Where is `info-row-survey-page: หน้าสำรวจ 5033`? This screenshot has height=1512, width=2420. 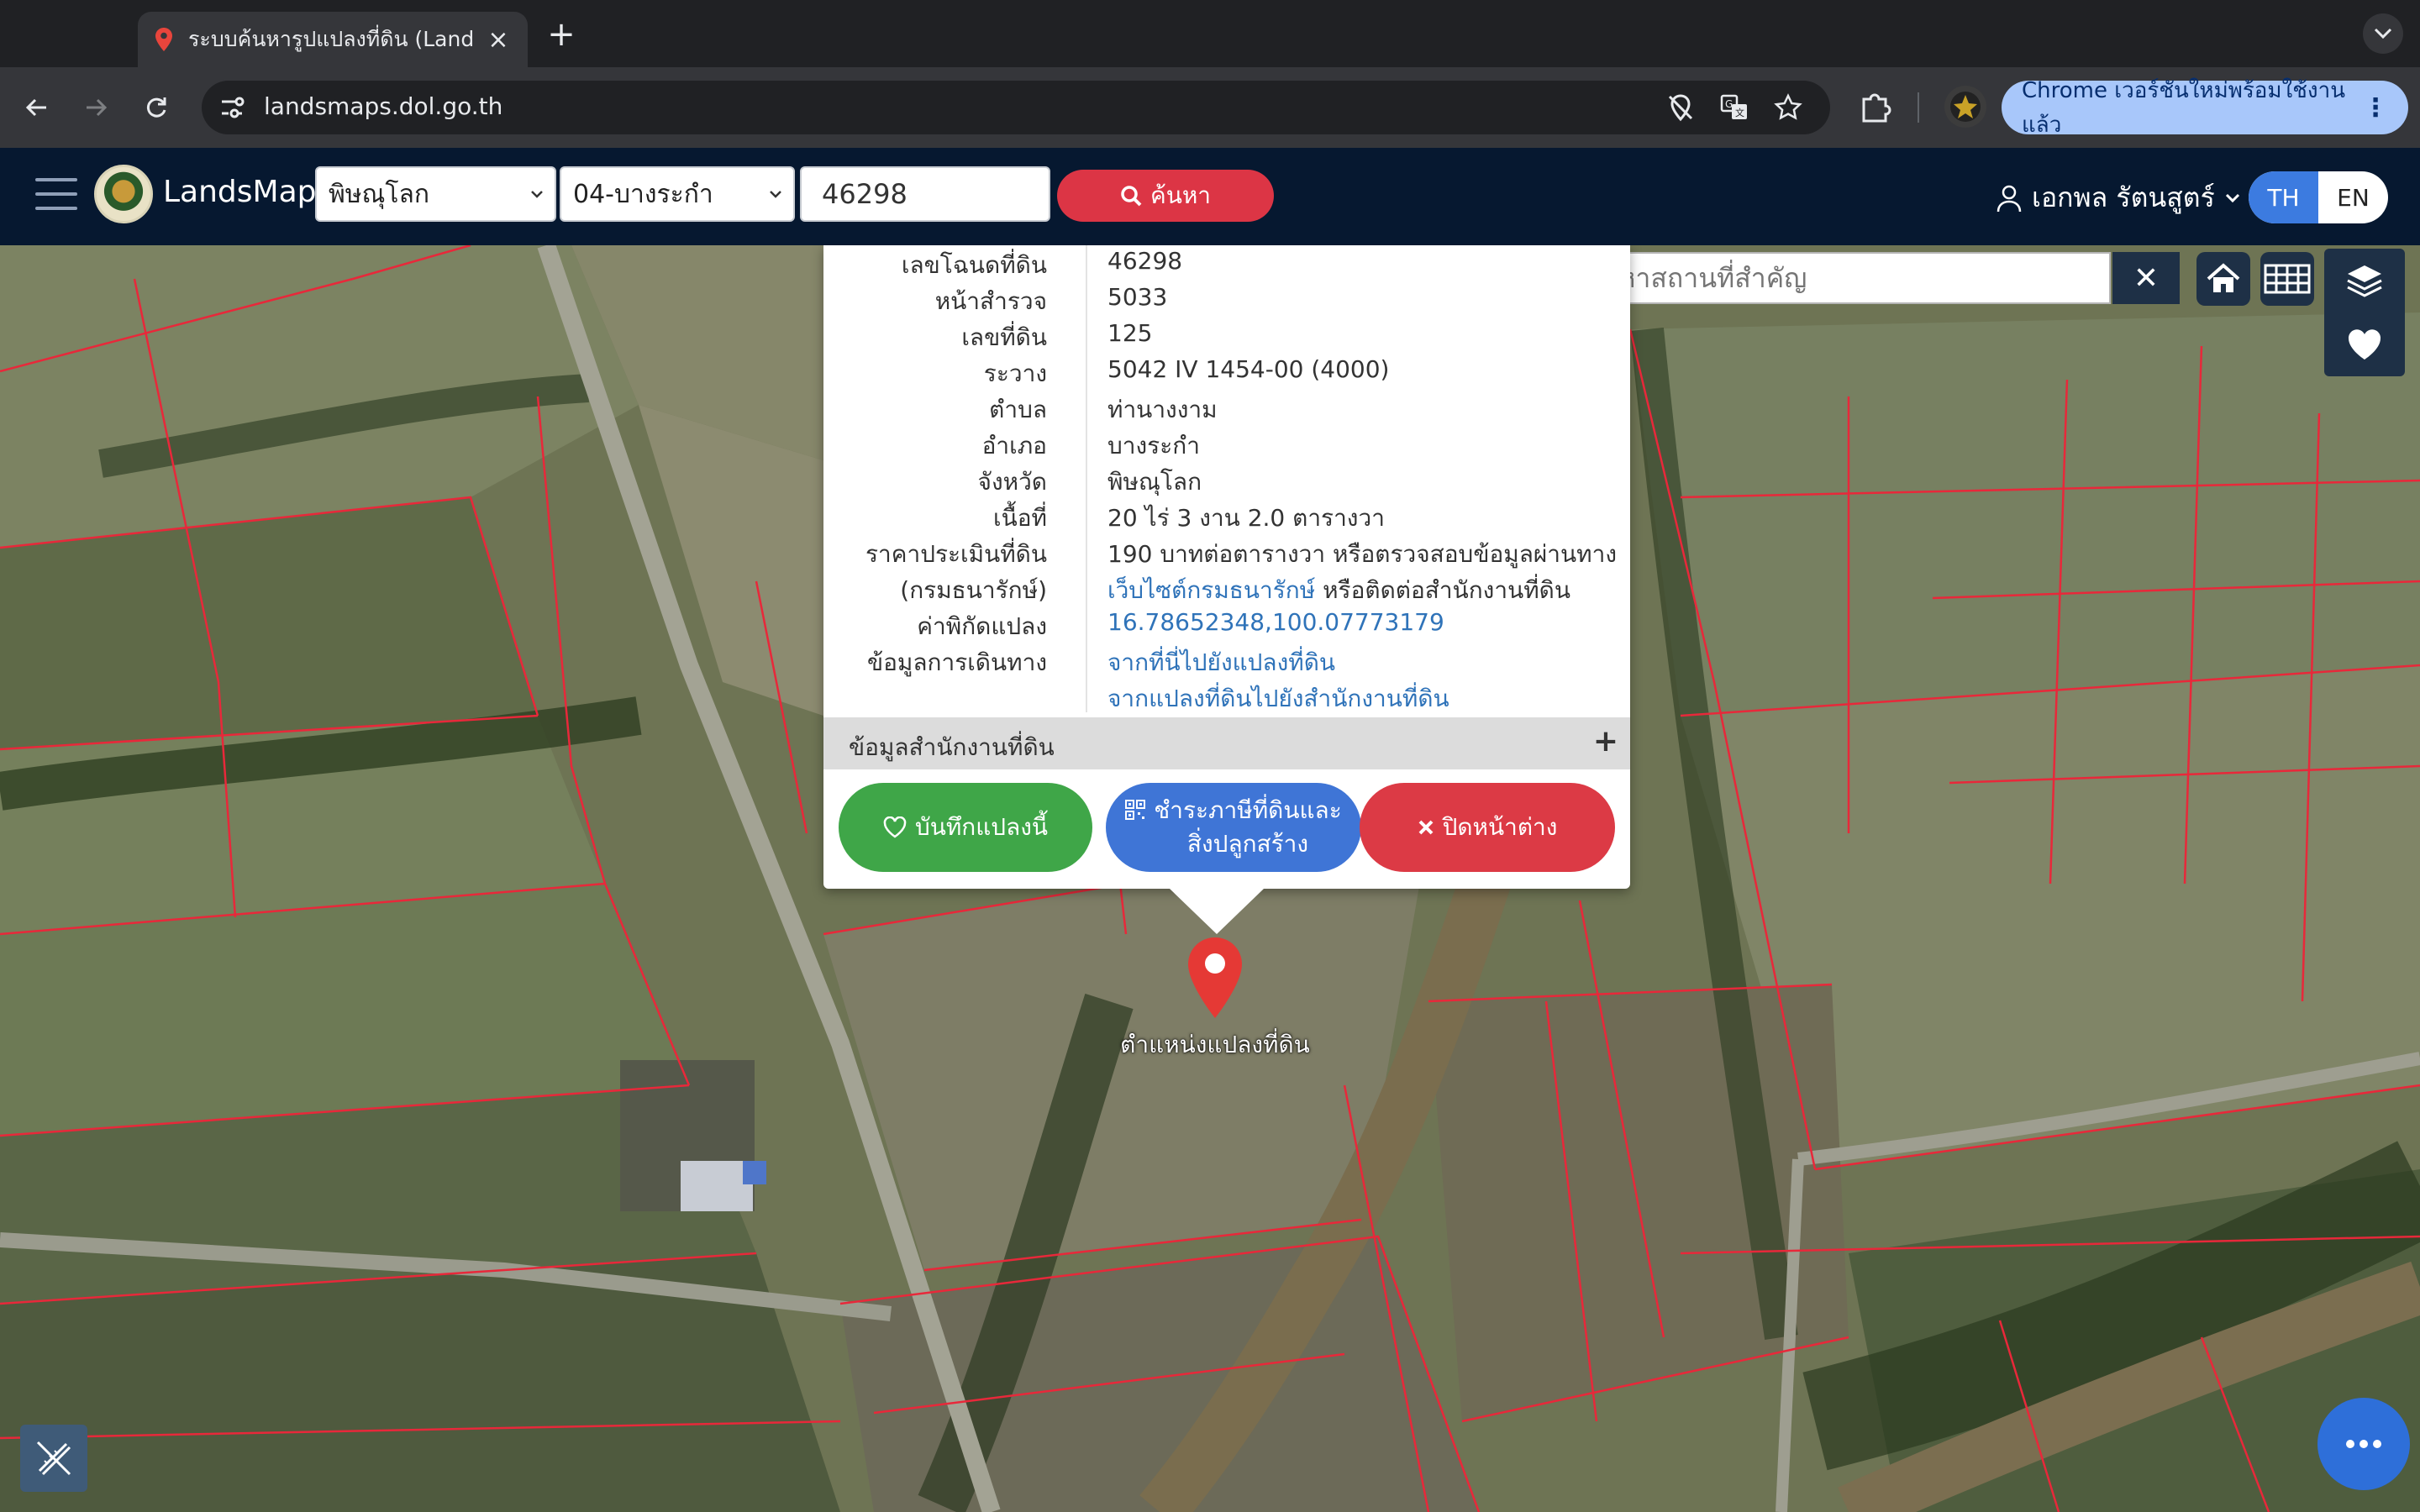
info-row-survey-page: หน้าสำรวจ 5033 is located at coordinates (1226, 299).